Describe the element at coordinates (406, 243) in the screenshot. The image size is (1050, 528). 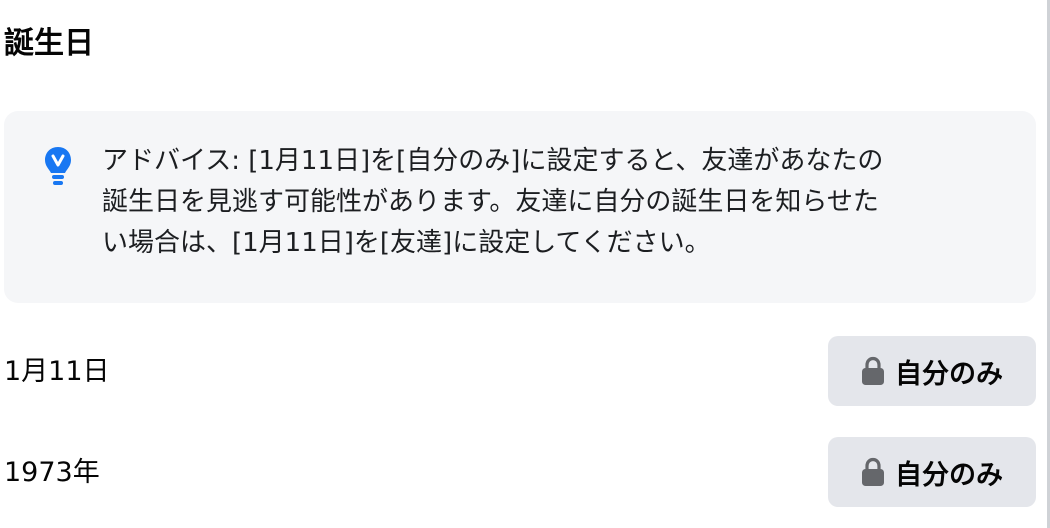
I see `advice-line: い場合は、[1月11日]を[友達]に設定してください。` at that location.